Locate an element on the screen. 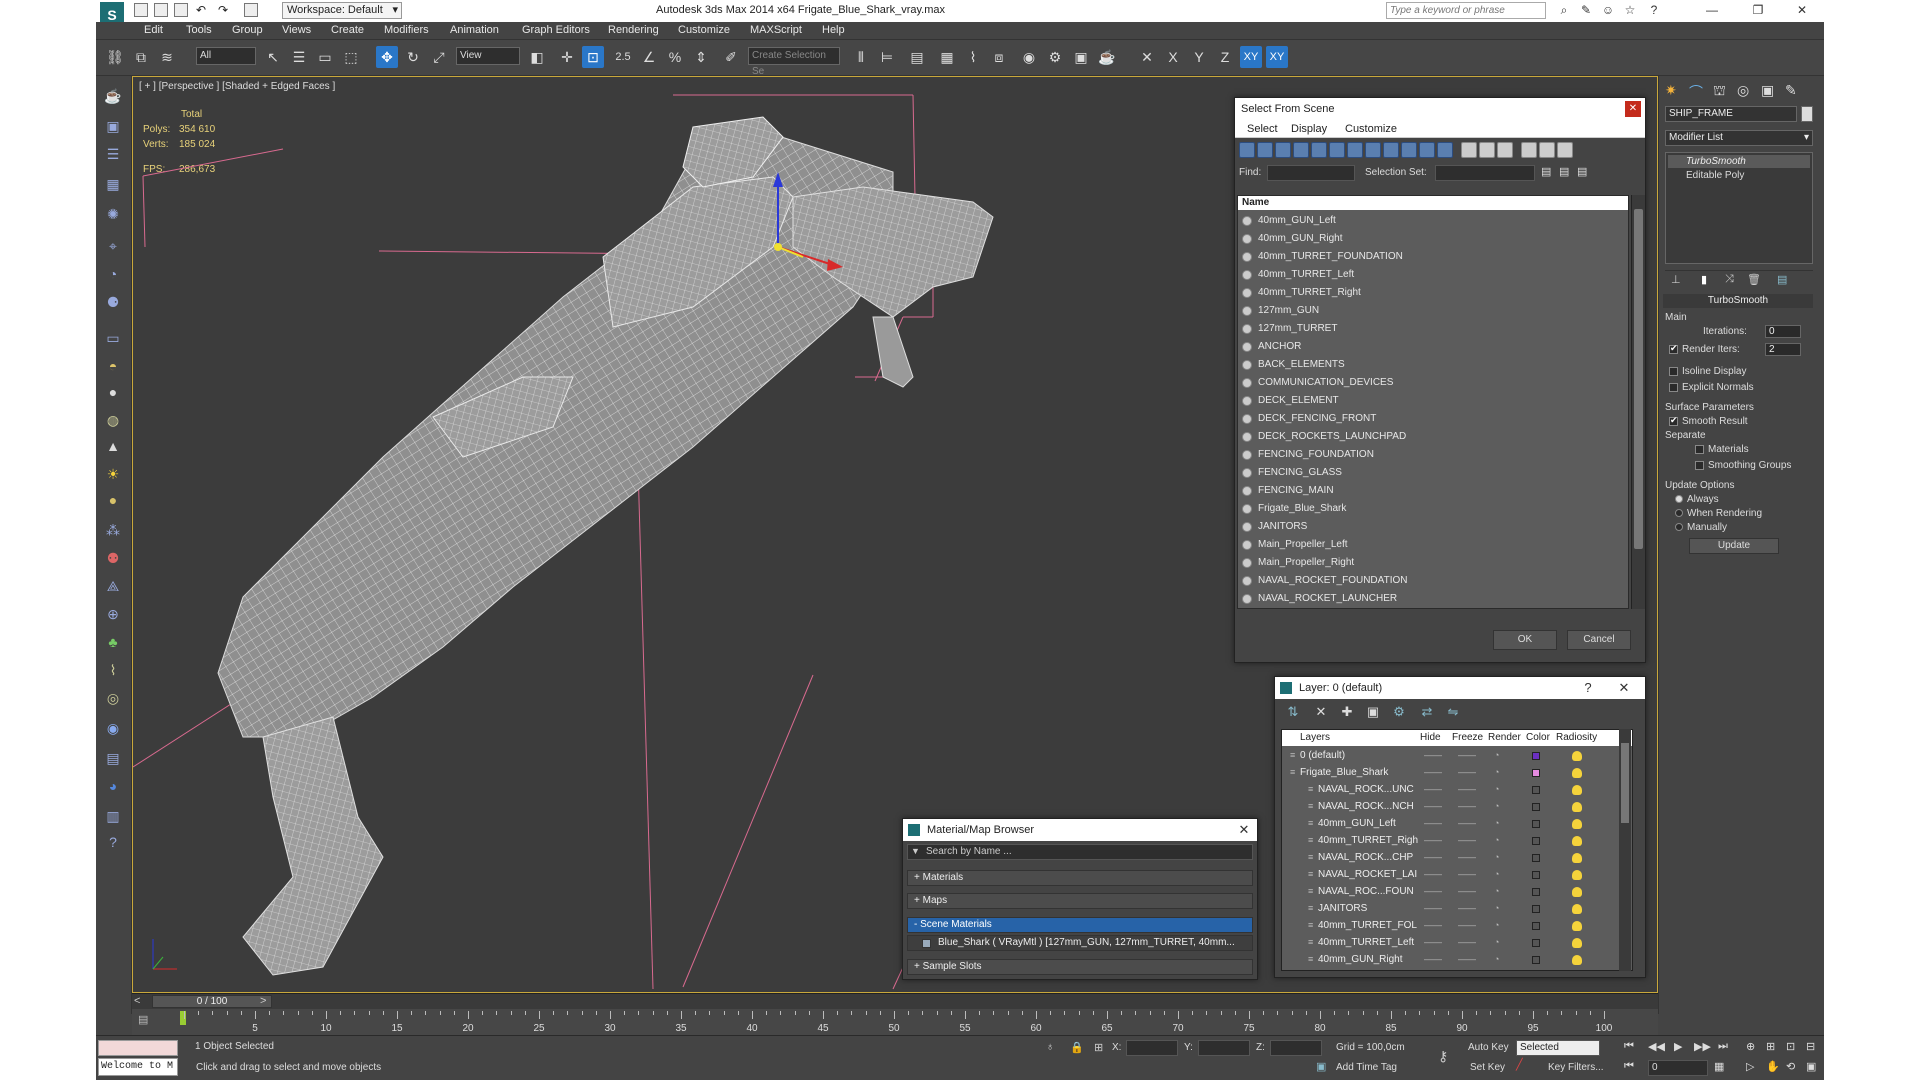 This screenshot has height=1080, width=1920. iterations-spinner: 0 is located at coordinates (1783, 331).